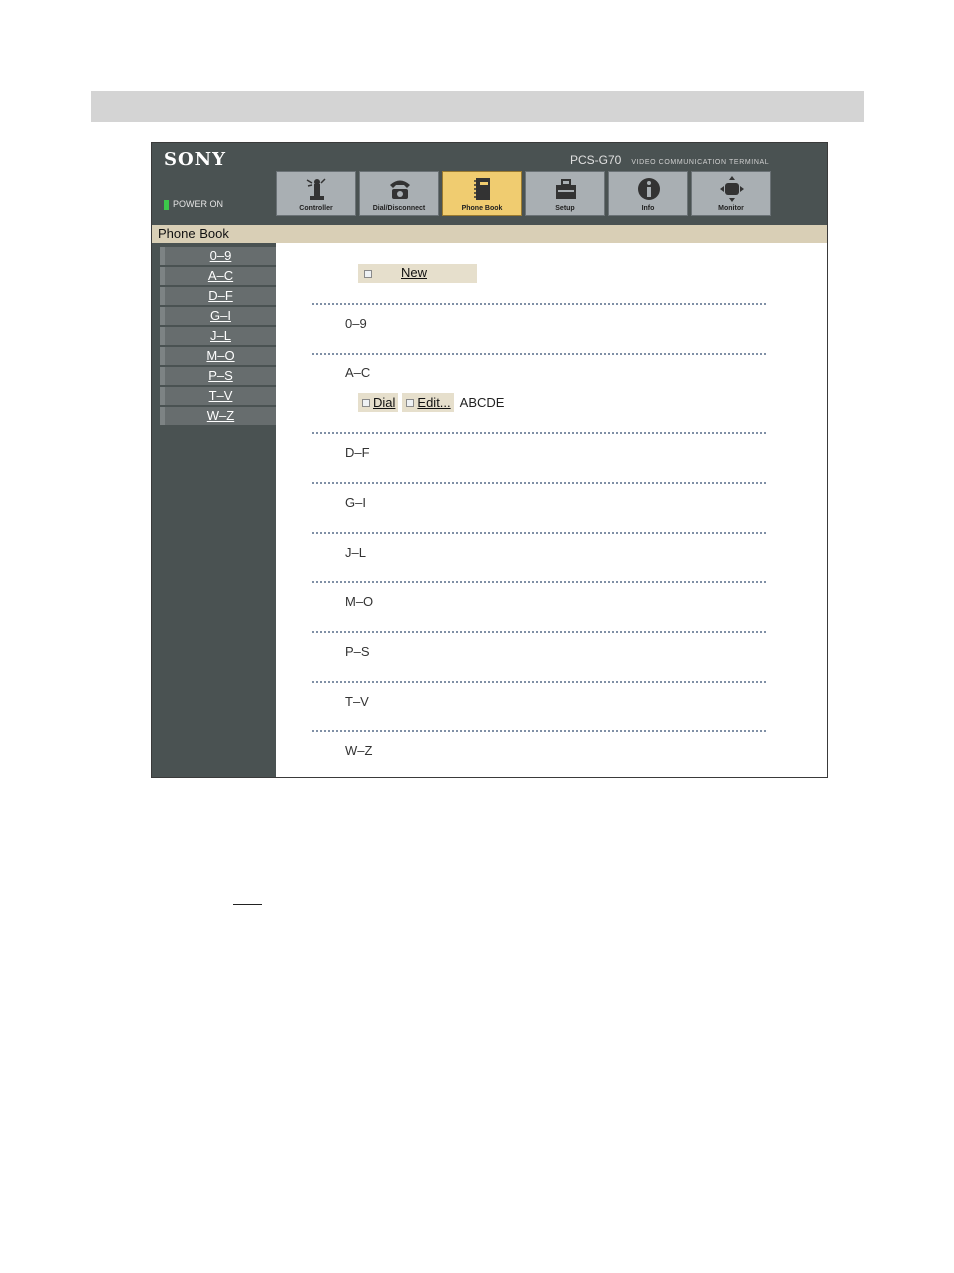  I want to click on sidebar-item-label: M–O, so click(220, 355).